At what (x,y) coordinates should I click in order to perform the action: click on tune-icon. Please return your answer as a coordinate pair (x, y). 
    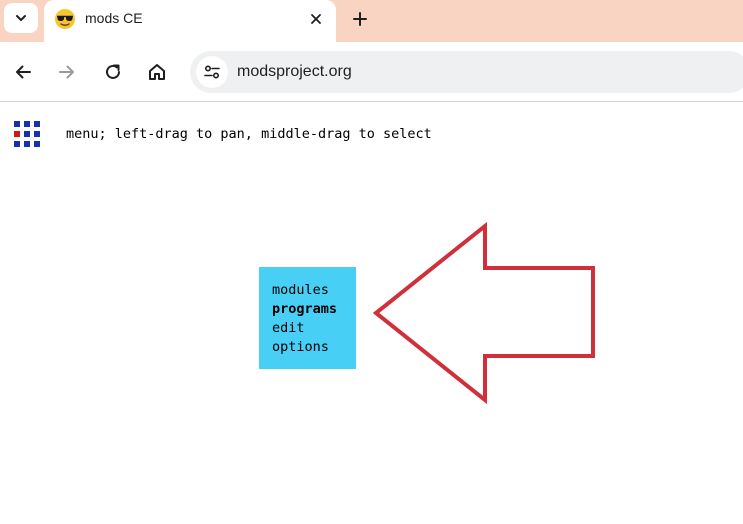
    Looking at the image, I should click on (212, 72).